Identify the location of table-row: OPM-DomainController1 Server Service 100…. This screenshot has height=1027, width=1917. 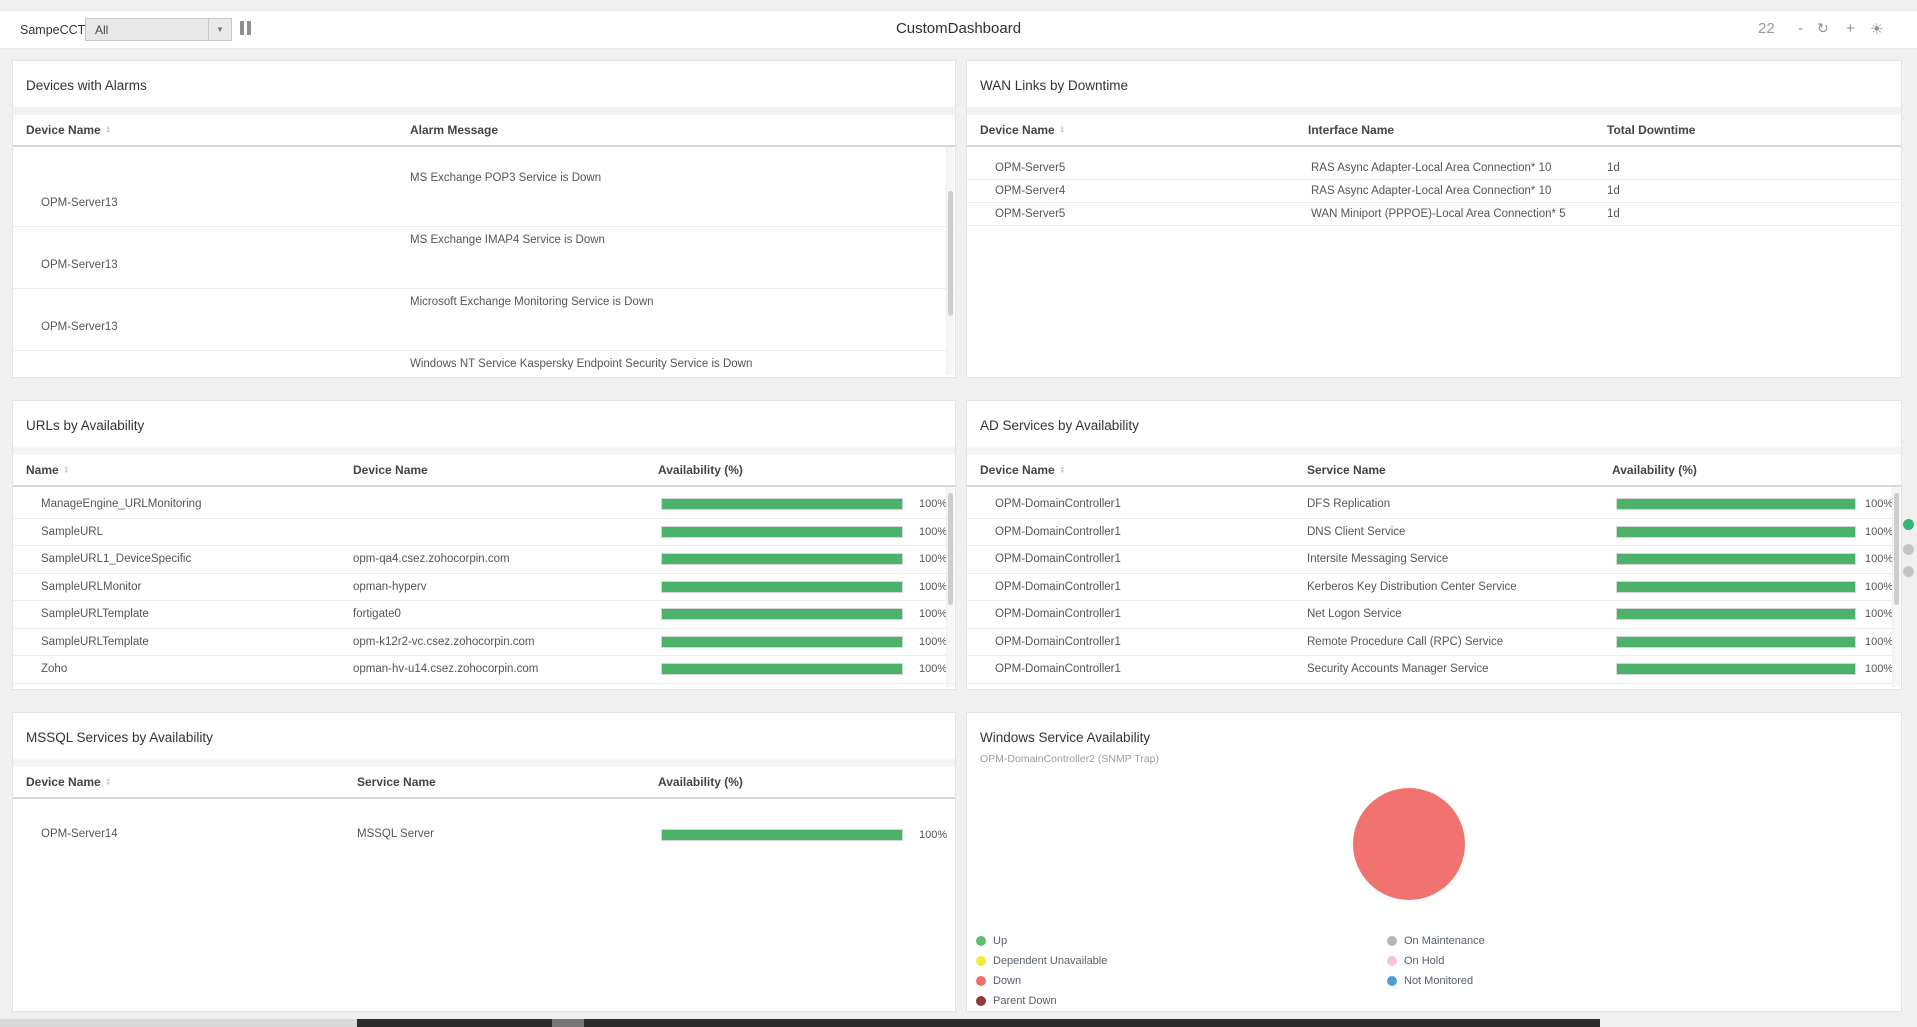
(1434, 687).